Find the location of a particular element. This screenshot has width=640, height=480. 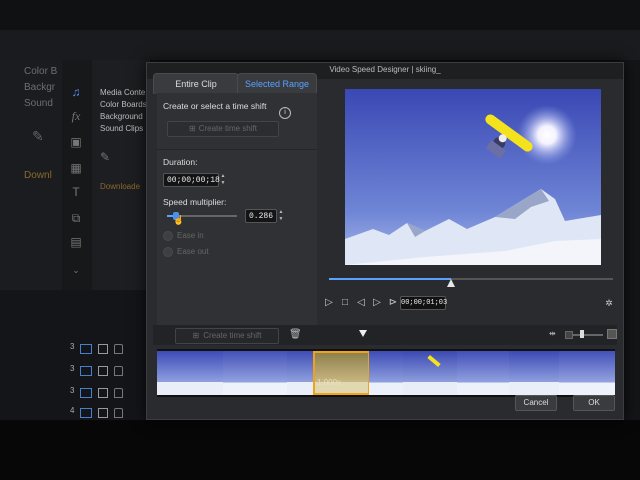

zoom-slider-track is located at coordinates (588, 335).